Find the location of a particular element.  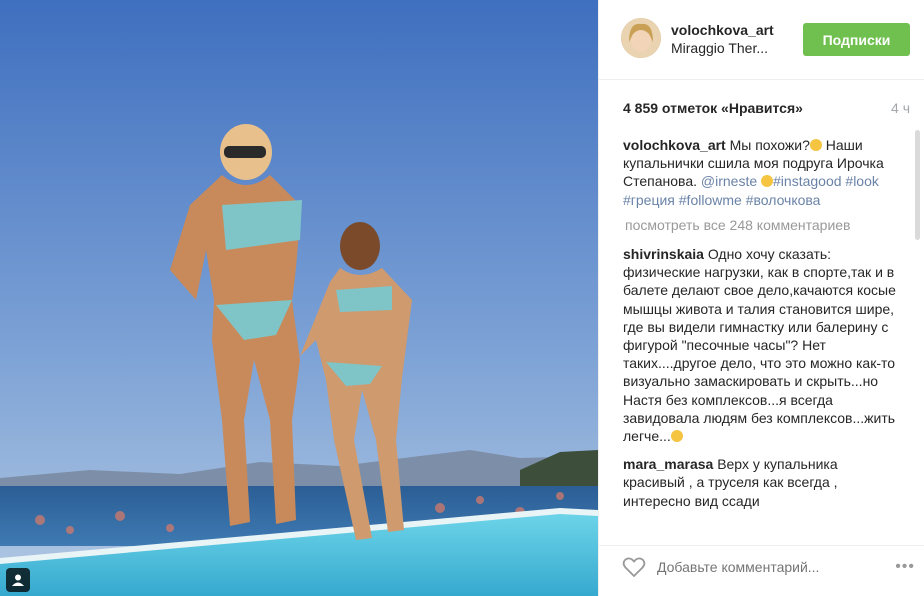

avatar is located at coordinates (641, 38).